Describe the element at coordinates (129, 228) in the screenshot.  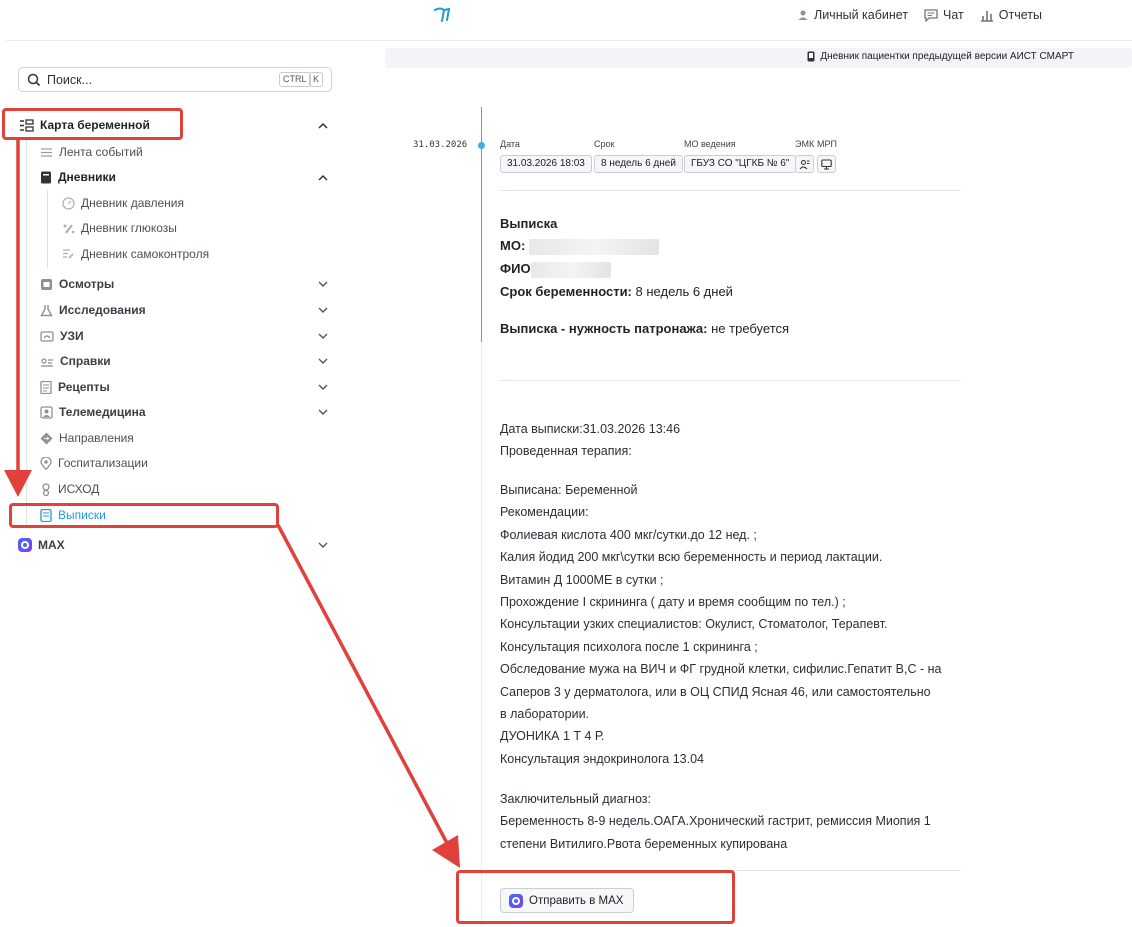
I see `sidebar-label: Дневник глюкозы` at that location.